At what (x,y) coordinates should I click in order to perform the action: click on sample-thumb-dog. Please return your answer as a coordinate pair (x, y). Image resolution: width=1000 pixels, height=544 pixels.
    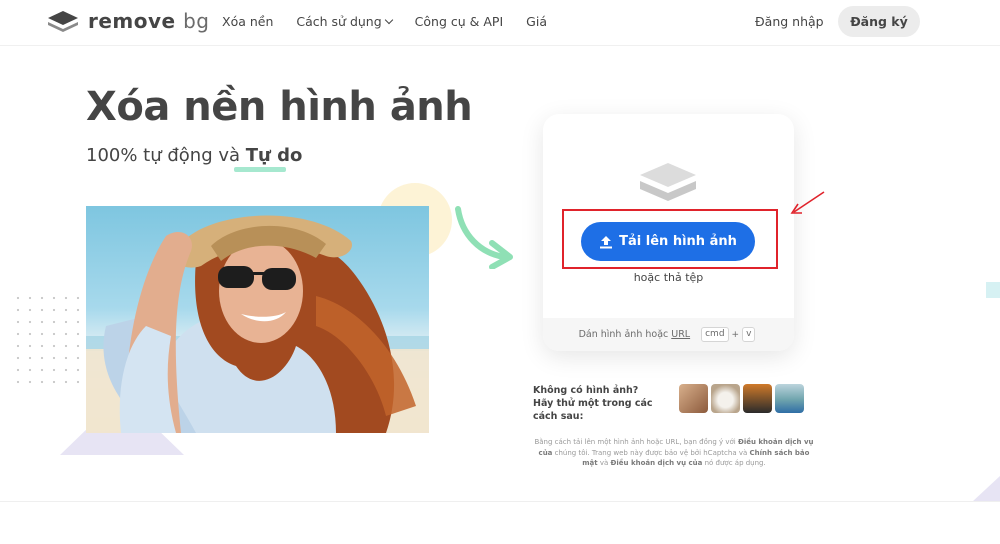
    Looking at the image, I should click on (725, 398).